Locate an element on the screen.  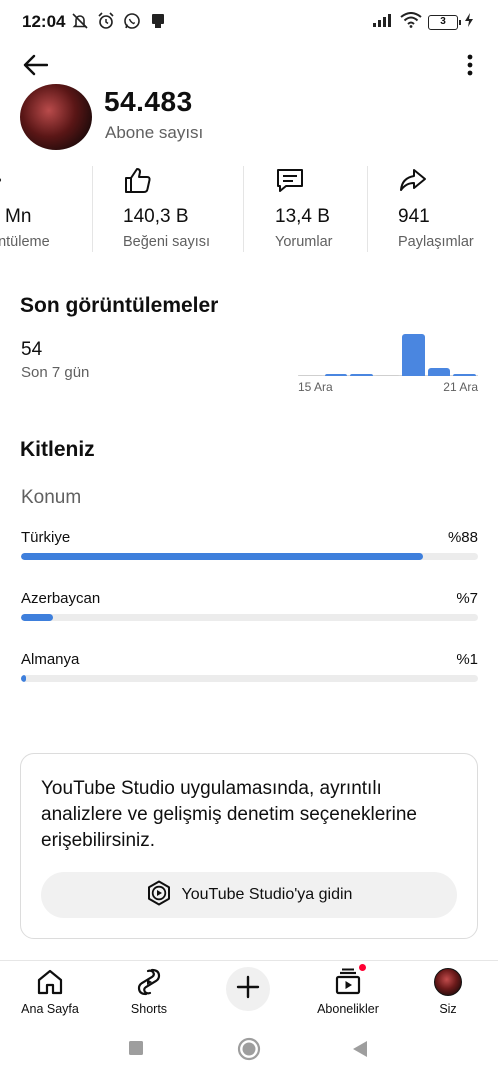
eye-icon is located at coordinates (8, 180).